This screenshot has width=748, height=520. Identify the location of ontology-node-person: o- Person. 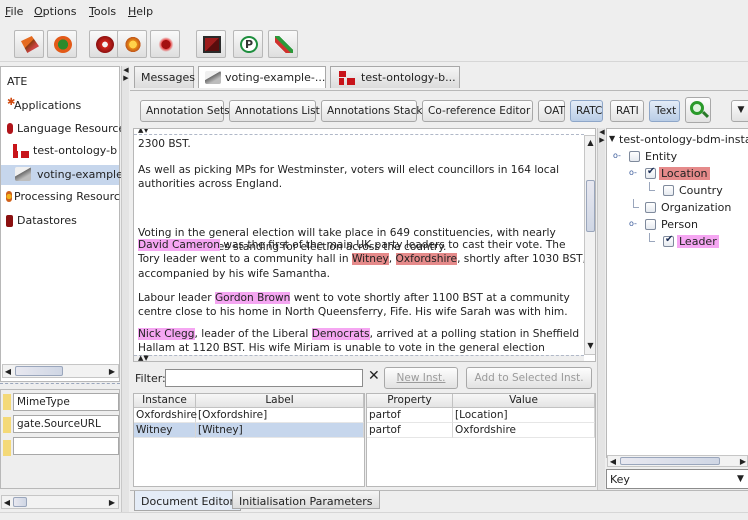
(677, 225).